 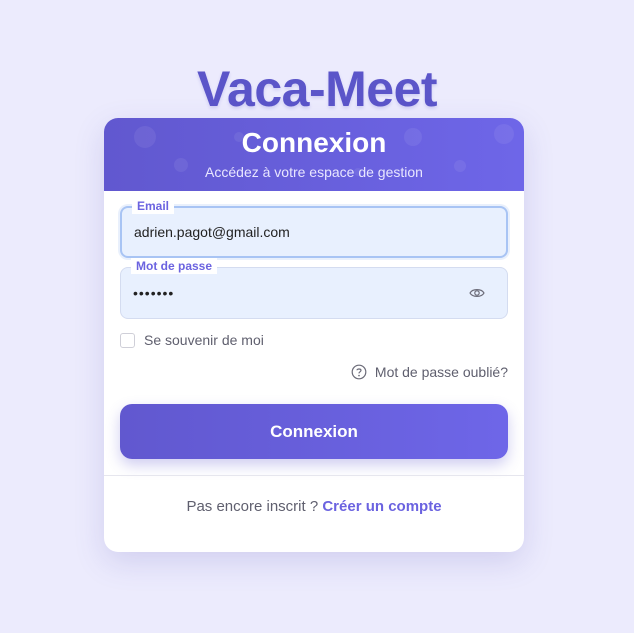 I want to click on eye-icon, so click(x=477, y=293).